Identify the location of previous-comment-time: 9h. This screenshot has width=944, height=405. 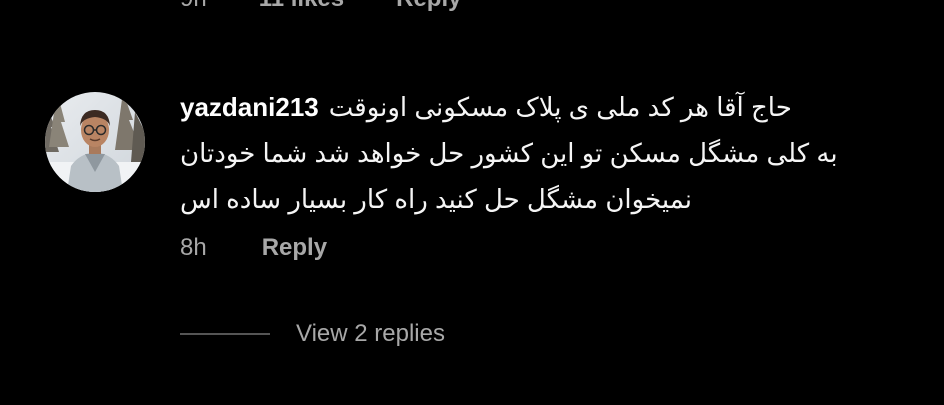
(193, 6).